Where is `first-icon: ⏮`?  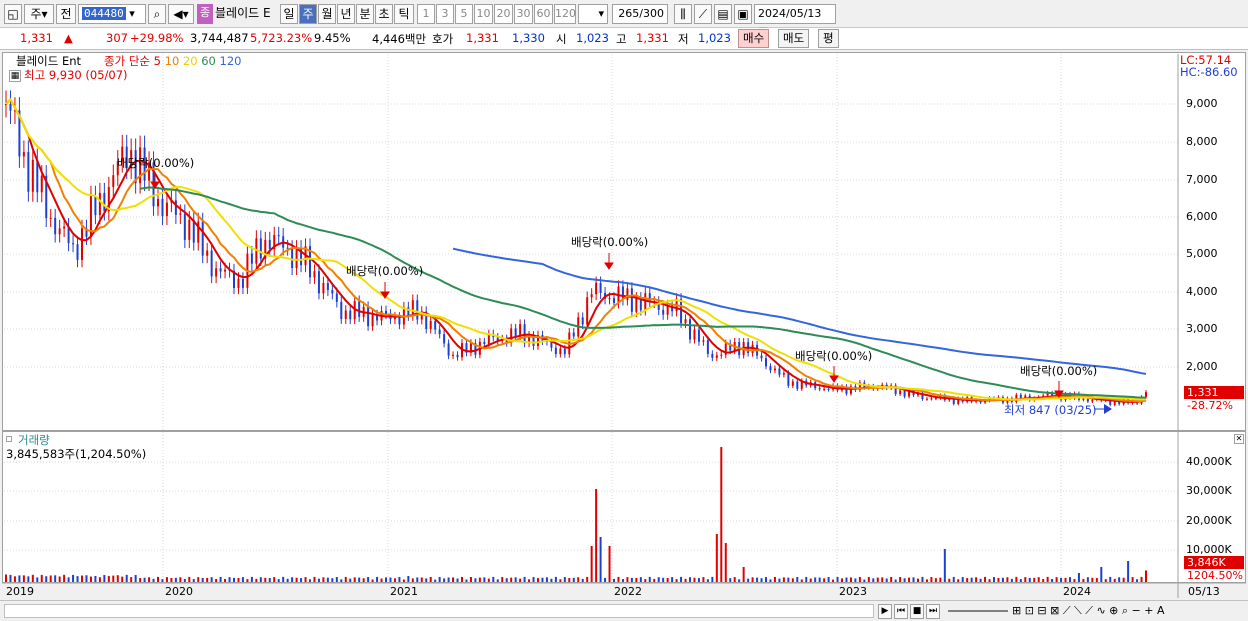 first-icon: ⏮ is located at coordinates (901, 611).